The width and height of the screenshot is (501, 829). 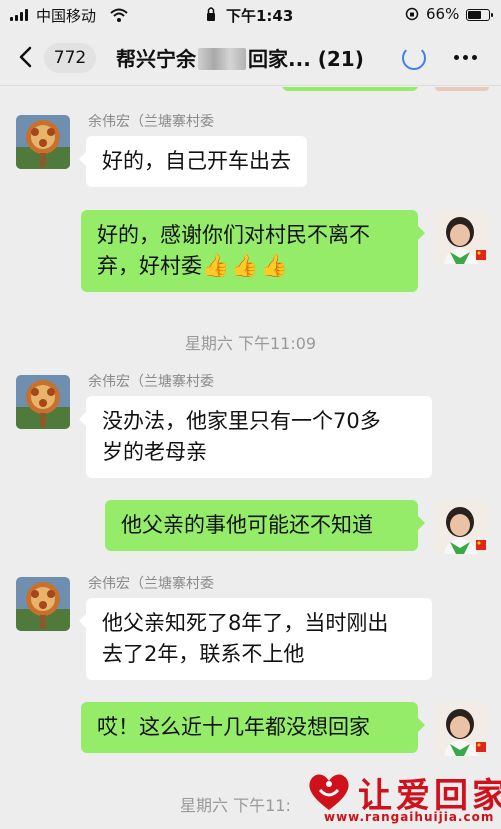 What do you see at coordinates (247, 525) in the screenshot?
I see `message-text: 他父亲的事他可能还不知道` at bounding box center [247, 525].